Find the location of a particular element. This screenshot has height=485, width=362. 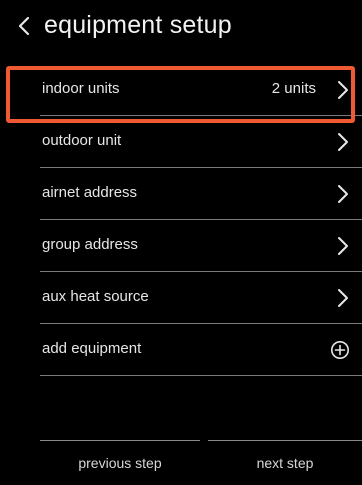

footer-nav: previous step next step is located at coordinates (181, 462).